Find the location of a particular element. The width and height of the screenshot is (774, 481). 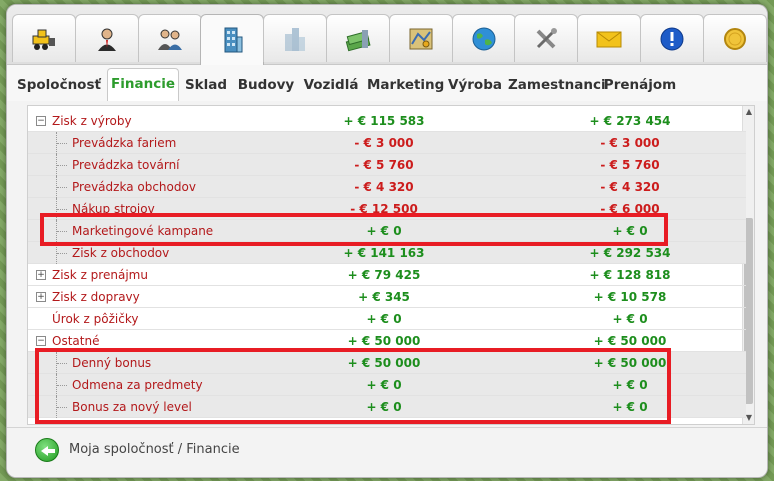

value-total: + € 273 454 is located at coordinates (630, 121).